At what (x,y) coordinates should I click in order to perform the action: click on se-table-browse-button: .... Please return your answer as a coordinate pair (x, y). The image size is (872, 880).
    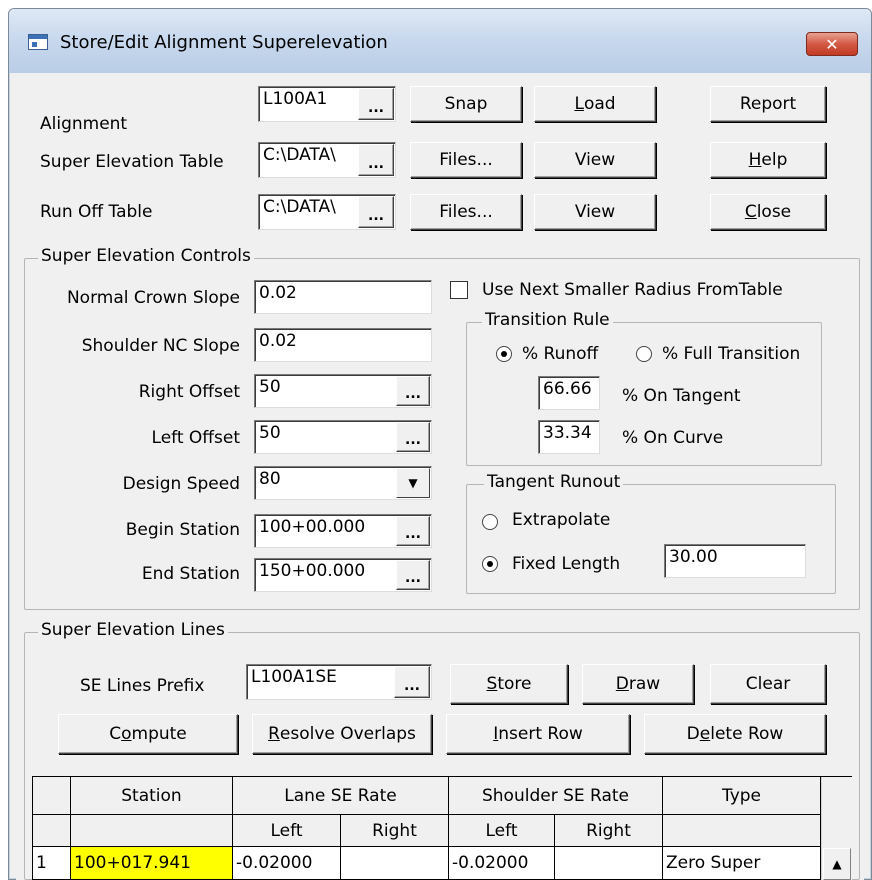
    Looking at the image, I should click on (376, 160).